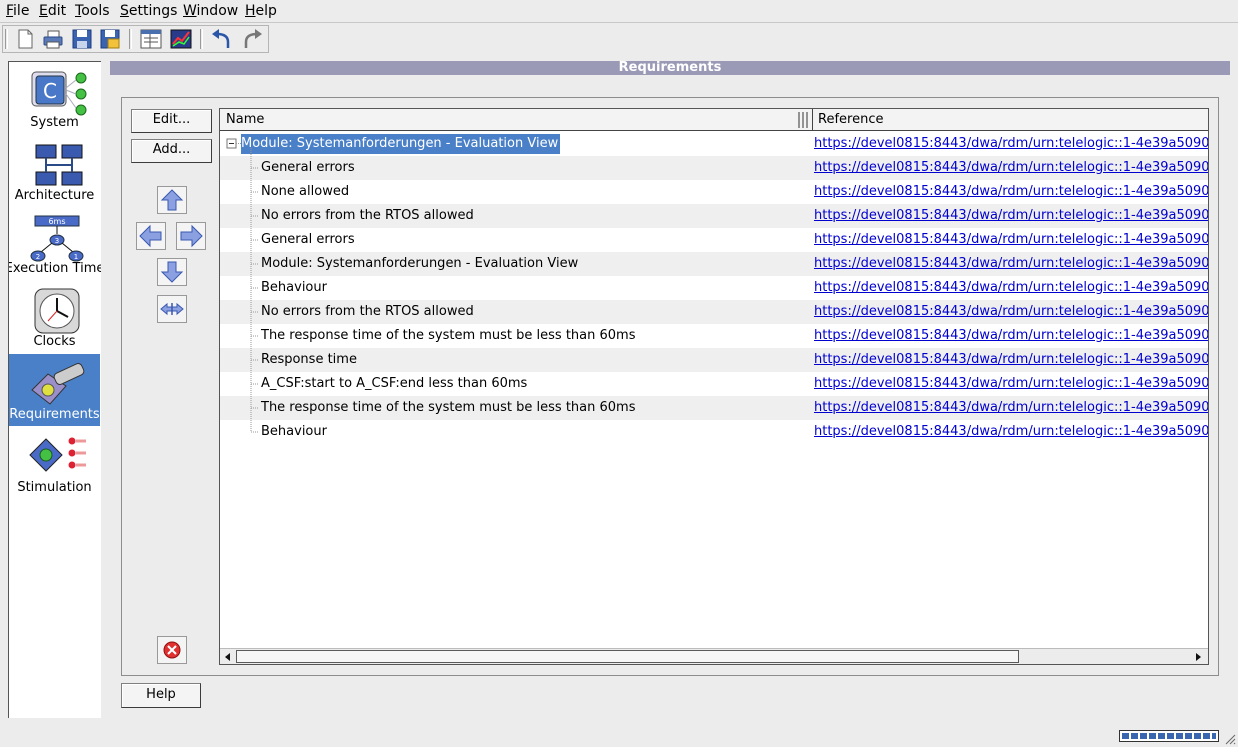  Describe the element at coordinates (242, 285) in the screenshot. I see `tree-lines` at that location.